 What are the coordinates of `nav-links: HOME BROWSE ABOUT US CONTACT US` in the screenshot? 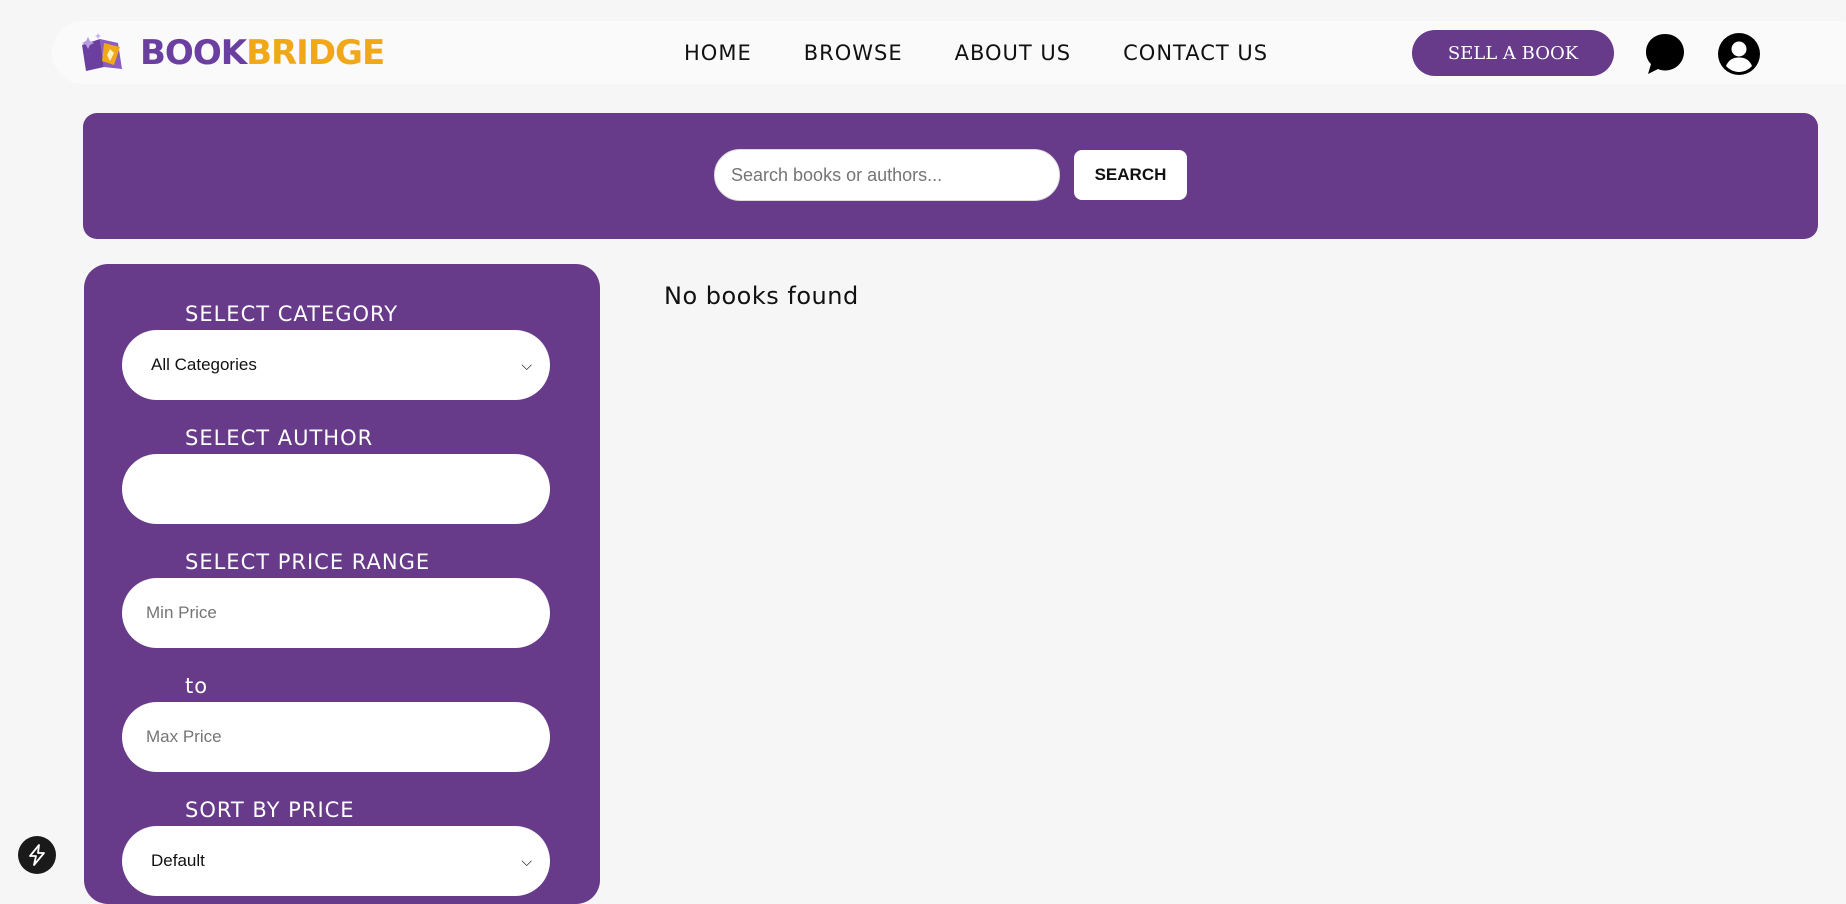 It's located at (1002, 52).